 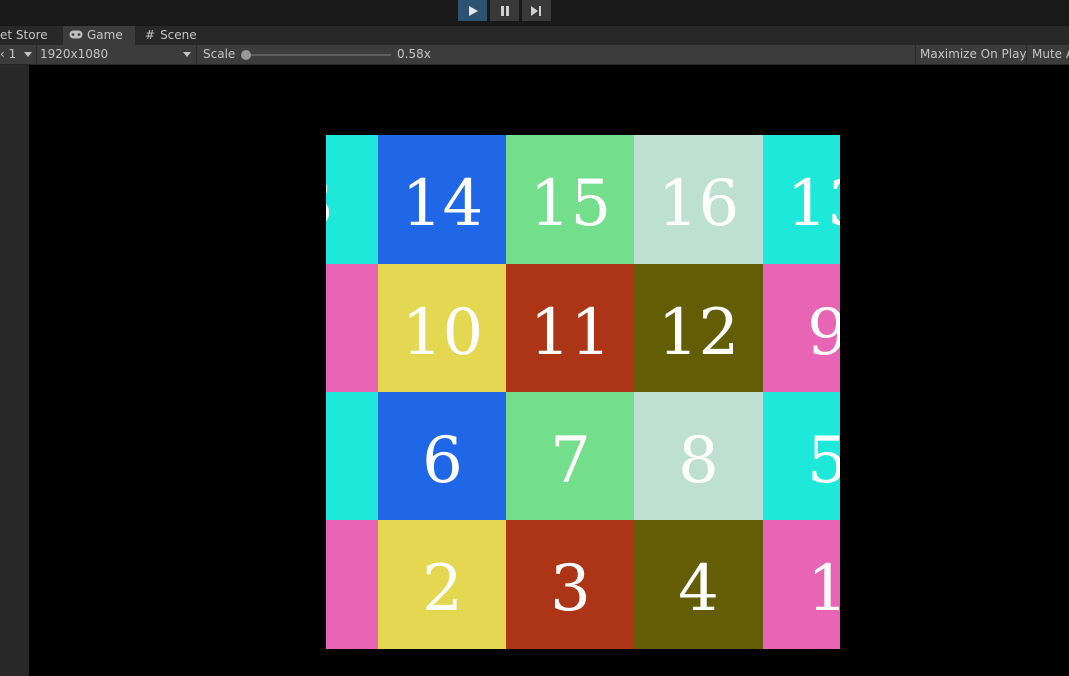 I want to click on tab-scene: # Scene, so click(x=180, y=35).